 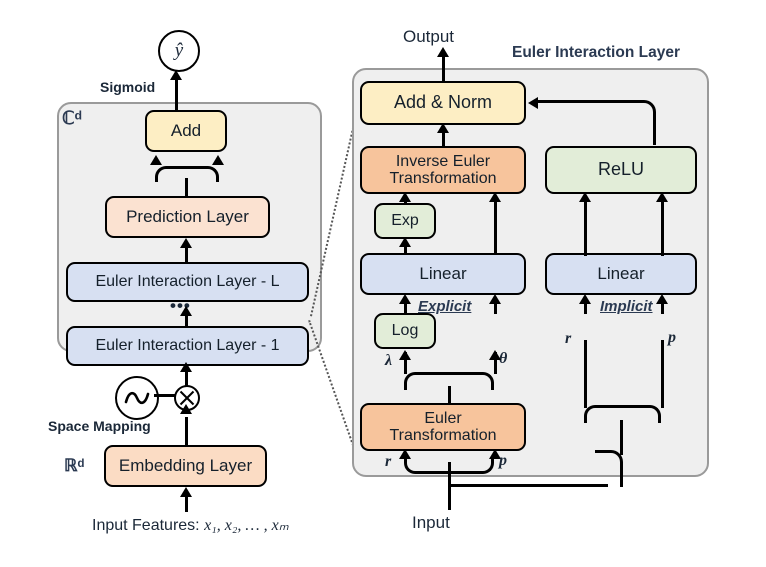 What do you see at coordinates (156, 160) in the screenshot?
I see `prediction-to-add-arrow-left` at bounding box center [156, 160].